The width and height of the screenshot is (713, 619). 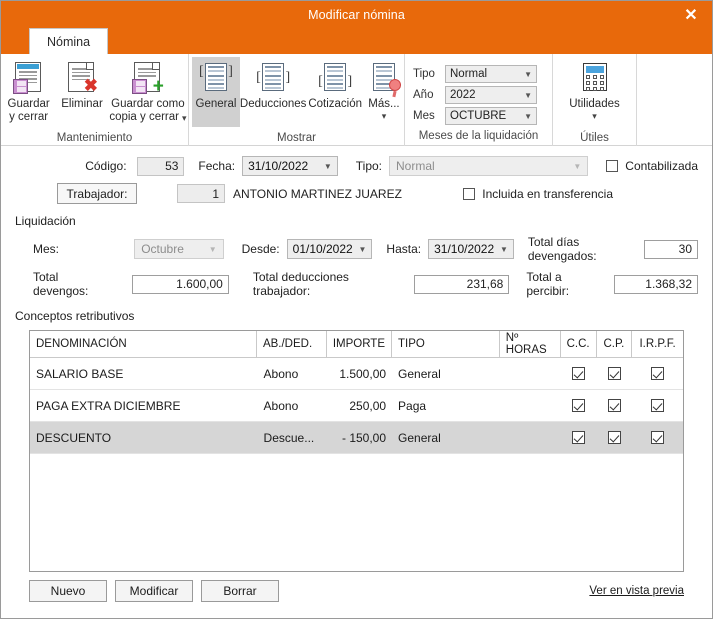 What do you see at coordinates (300, 284) in the screenshot?
I see `total-deducciones-label: Total deducciones trabajador:` at bounding box center [300, 284].